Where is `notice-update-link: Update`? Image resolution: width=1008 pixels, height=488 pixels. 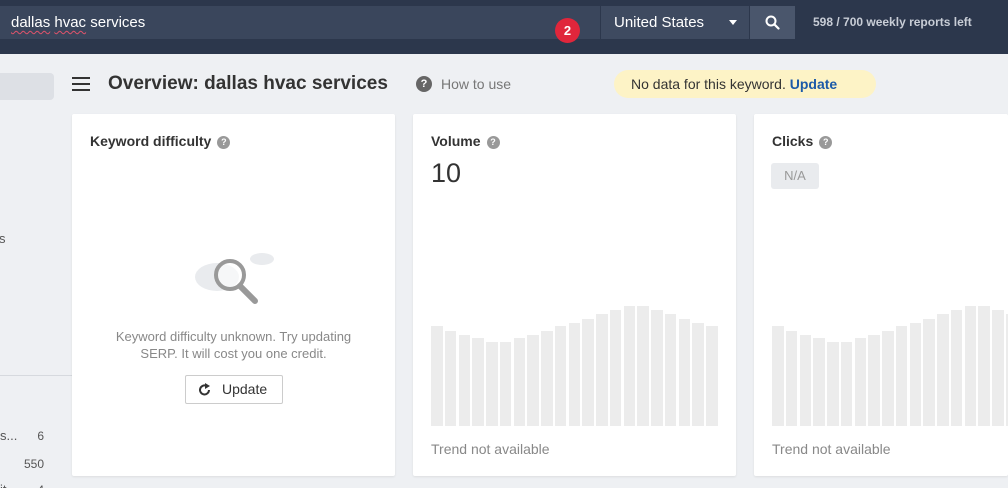
notice-update-link: Update is located at coordinates (813, 84).